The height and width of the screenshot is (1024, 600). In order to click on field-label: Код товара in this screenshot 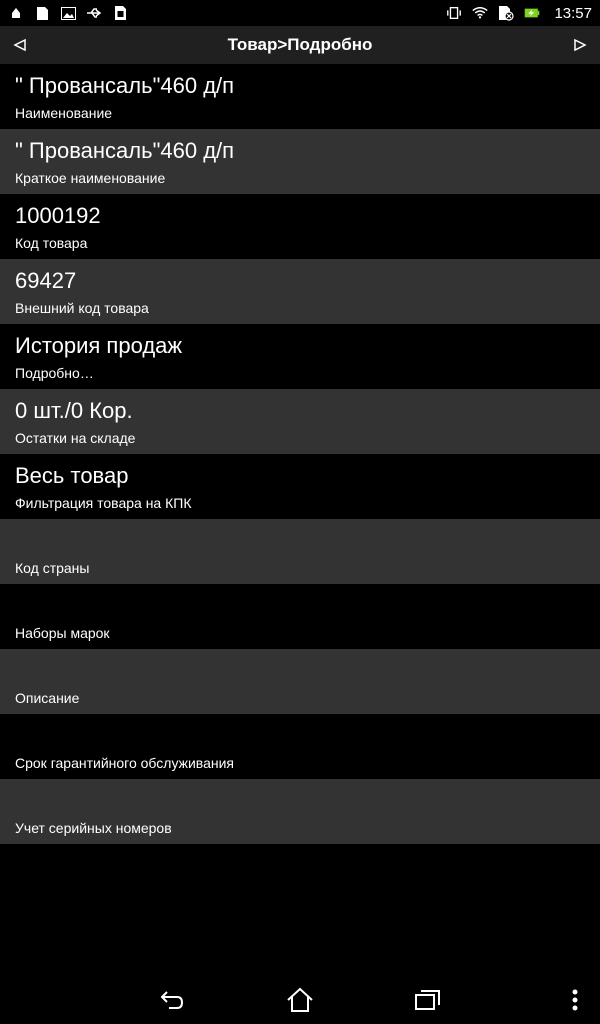, I will do `click(51, 243)`.